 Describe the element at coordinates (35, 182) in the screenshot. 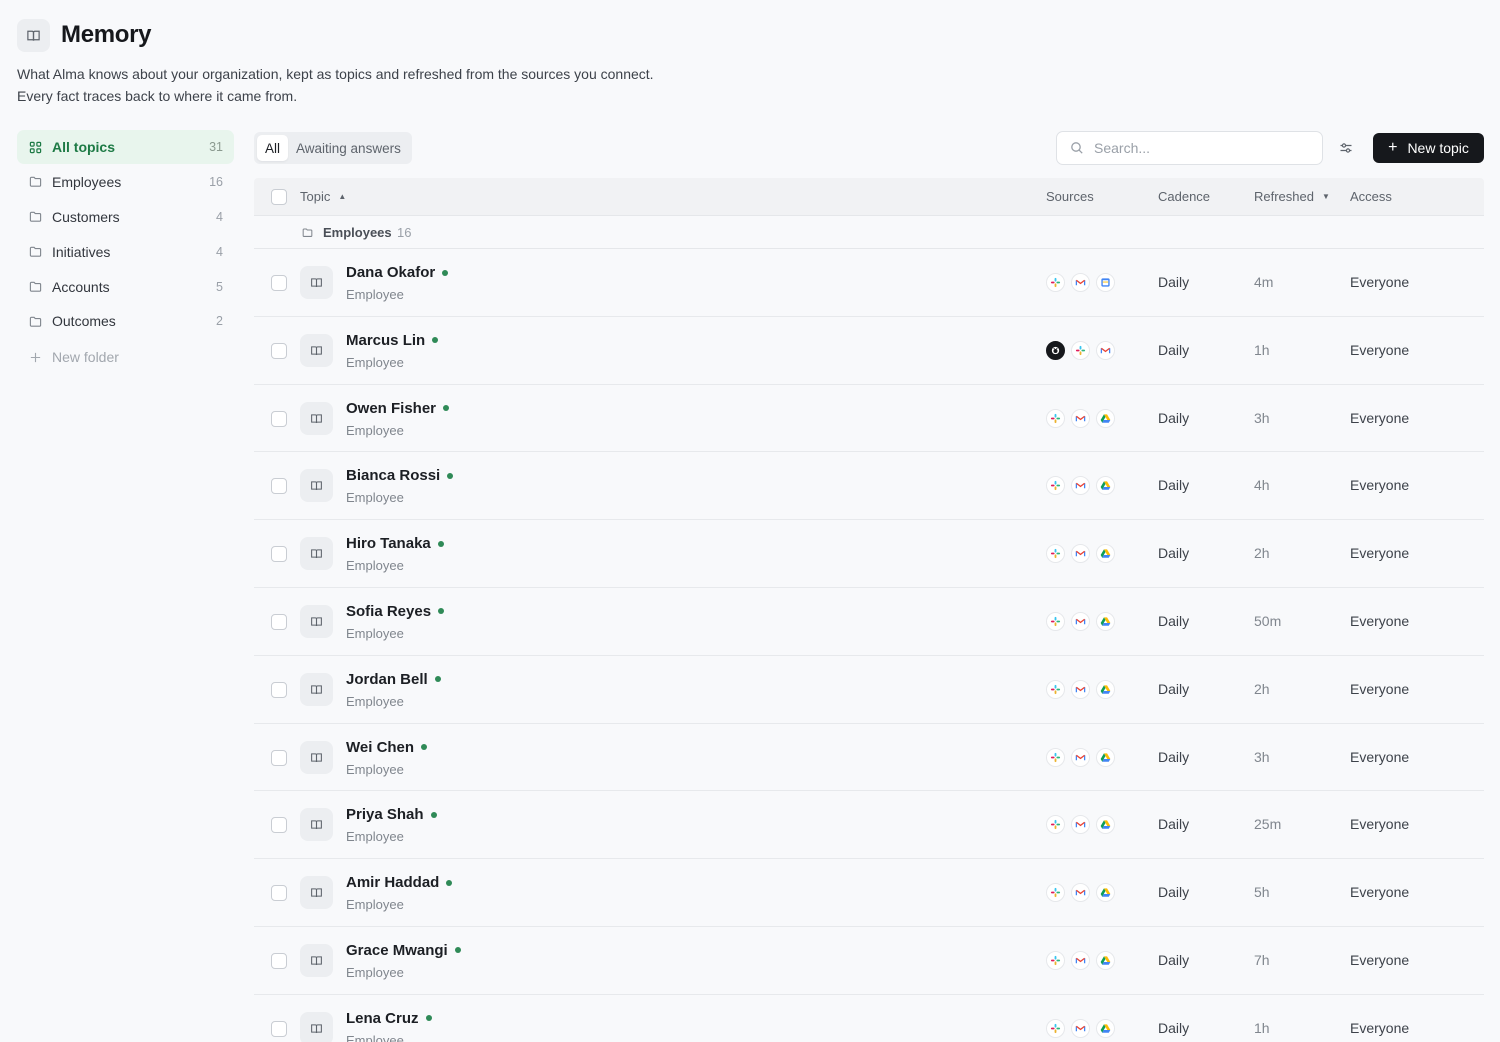

I see `folder-icon` at that location.